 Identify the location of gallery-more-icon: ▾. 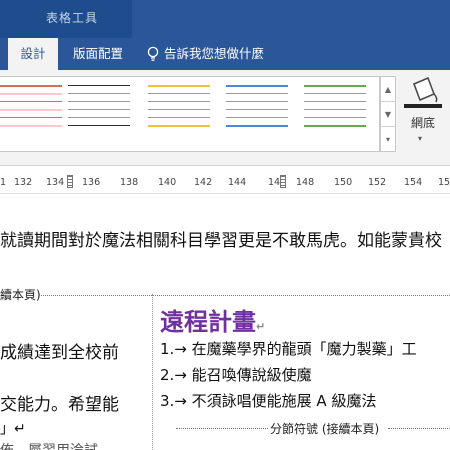
(388, 139).